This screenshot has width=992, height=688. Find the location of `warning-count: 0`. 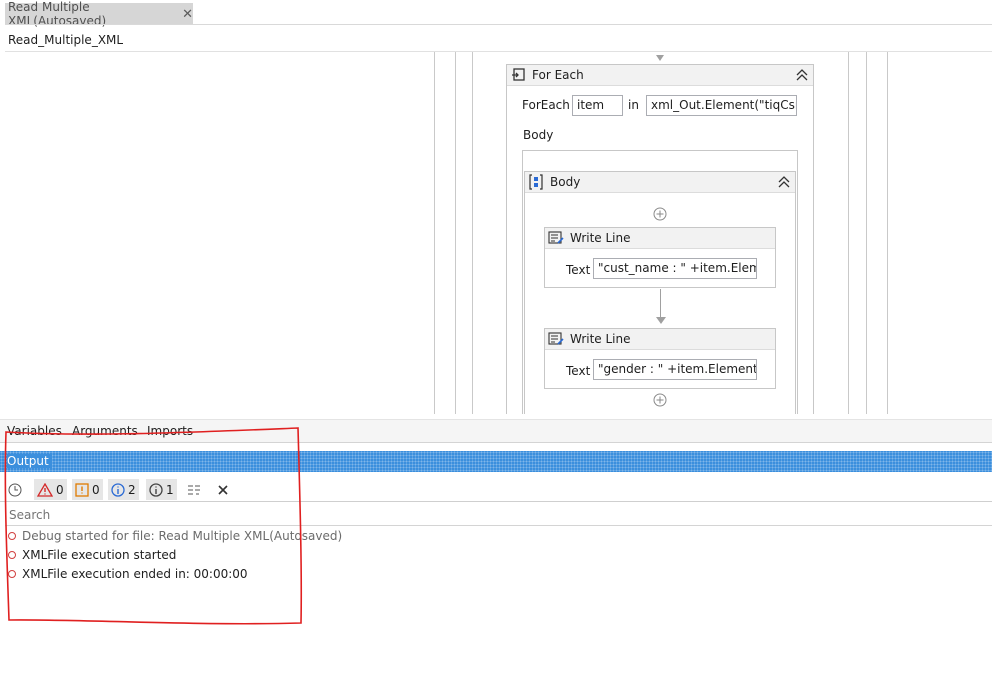

warning-count: 0 is located at coordinates (96, 489).